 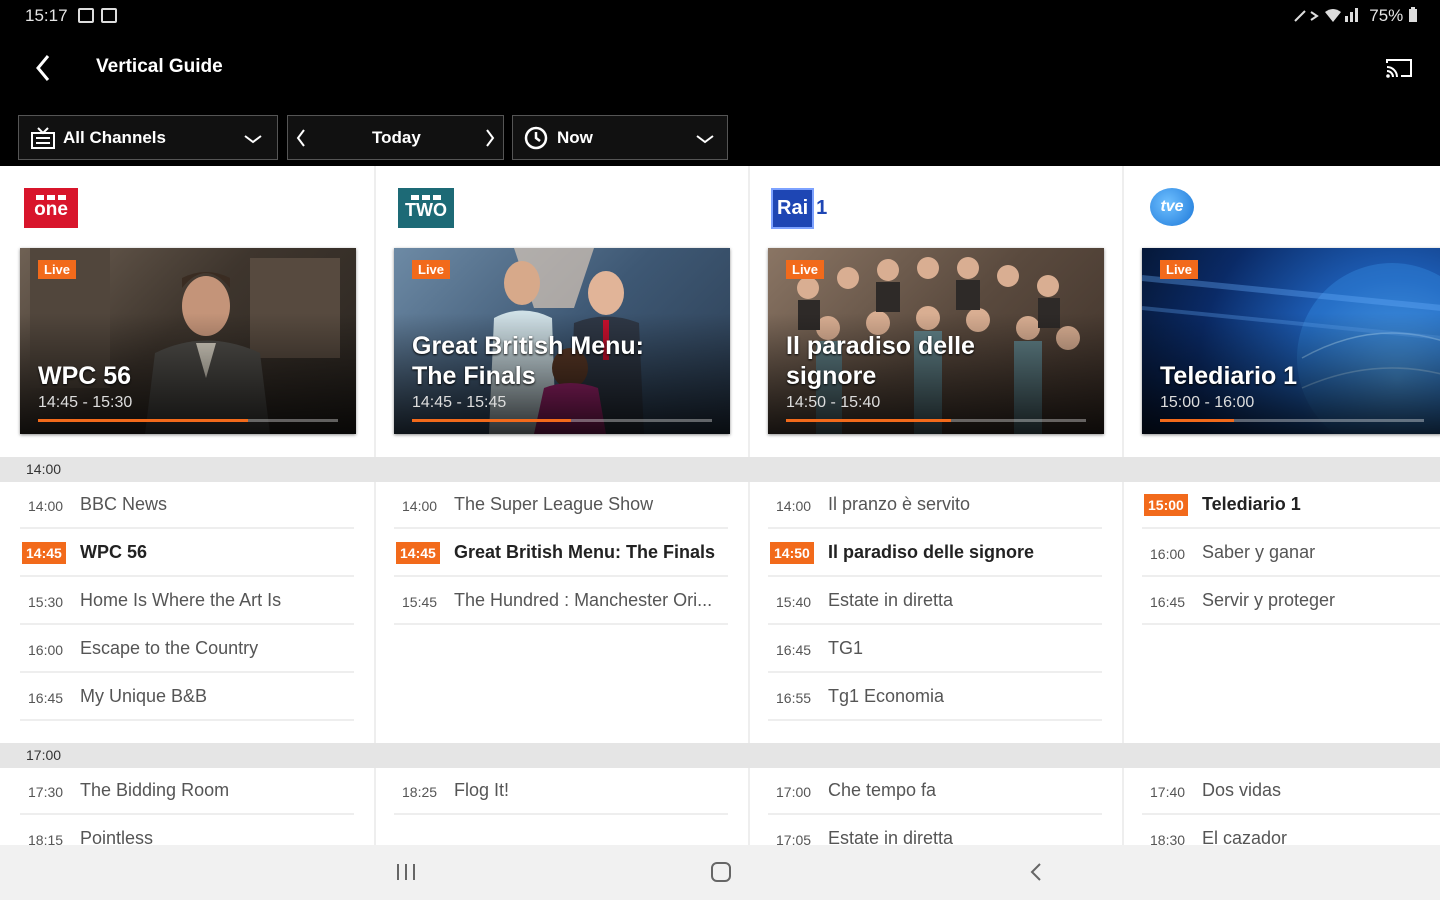 What do you see at coordinates (833, 402) in the screenshot?
I see `featured-time: 14:50 - 15:40` at bounding box center [833, 402].